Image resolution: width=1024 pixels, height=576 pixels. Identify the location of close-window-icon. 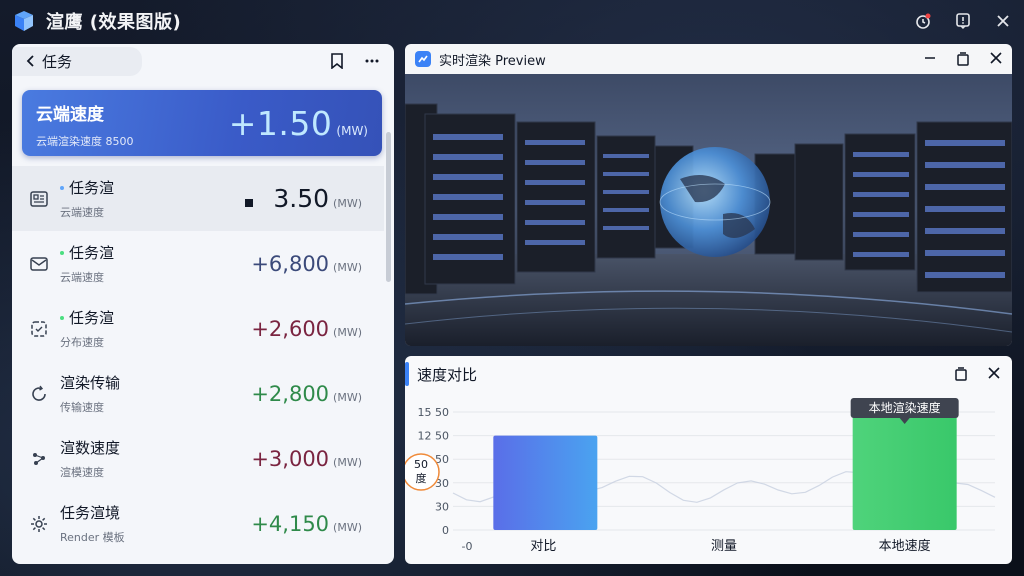
(1003, 21).